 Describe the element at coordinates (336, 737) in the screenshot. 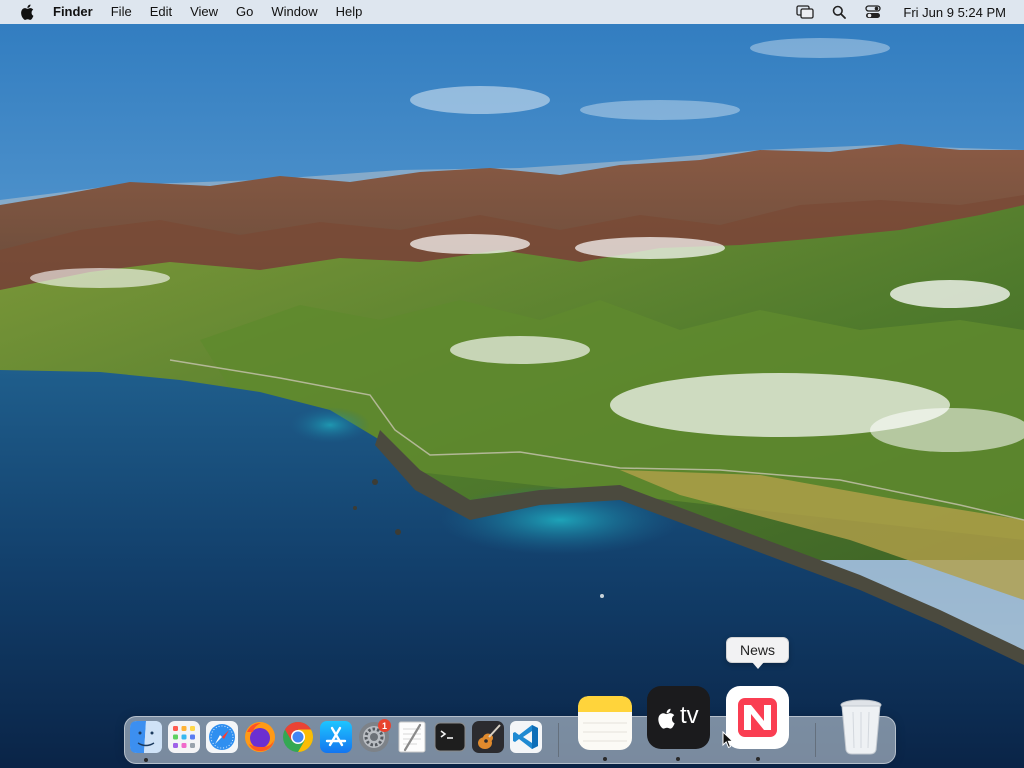

I see `app-store-icon` at that location.